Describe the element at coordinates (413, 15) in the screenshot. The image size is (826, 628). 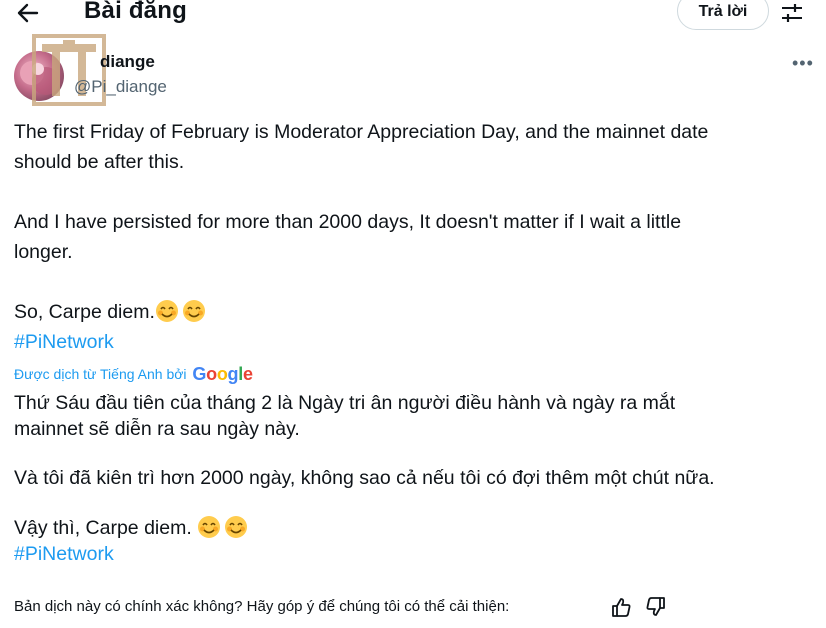
I see `top-bar: Bài đăng Trả lời` at that location.